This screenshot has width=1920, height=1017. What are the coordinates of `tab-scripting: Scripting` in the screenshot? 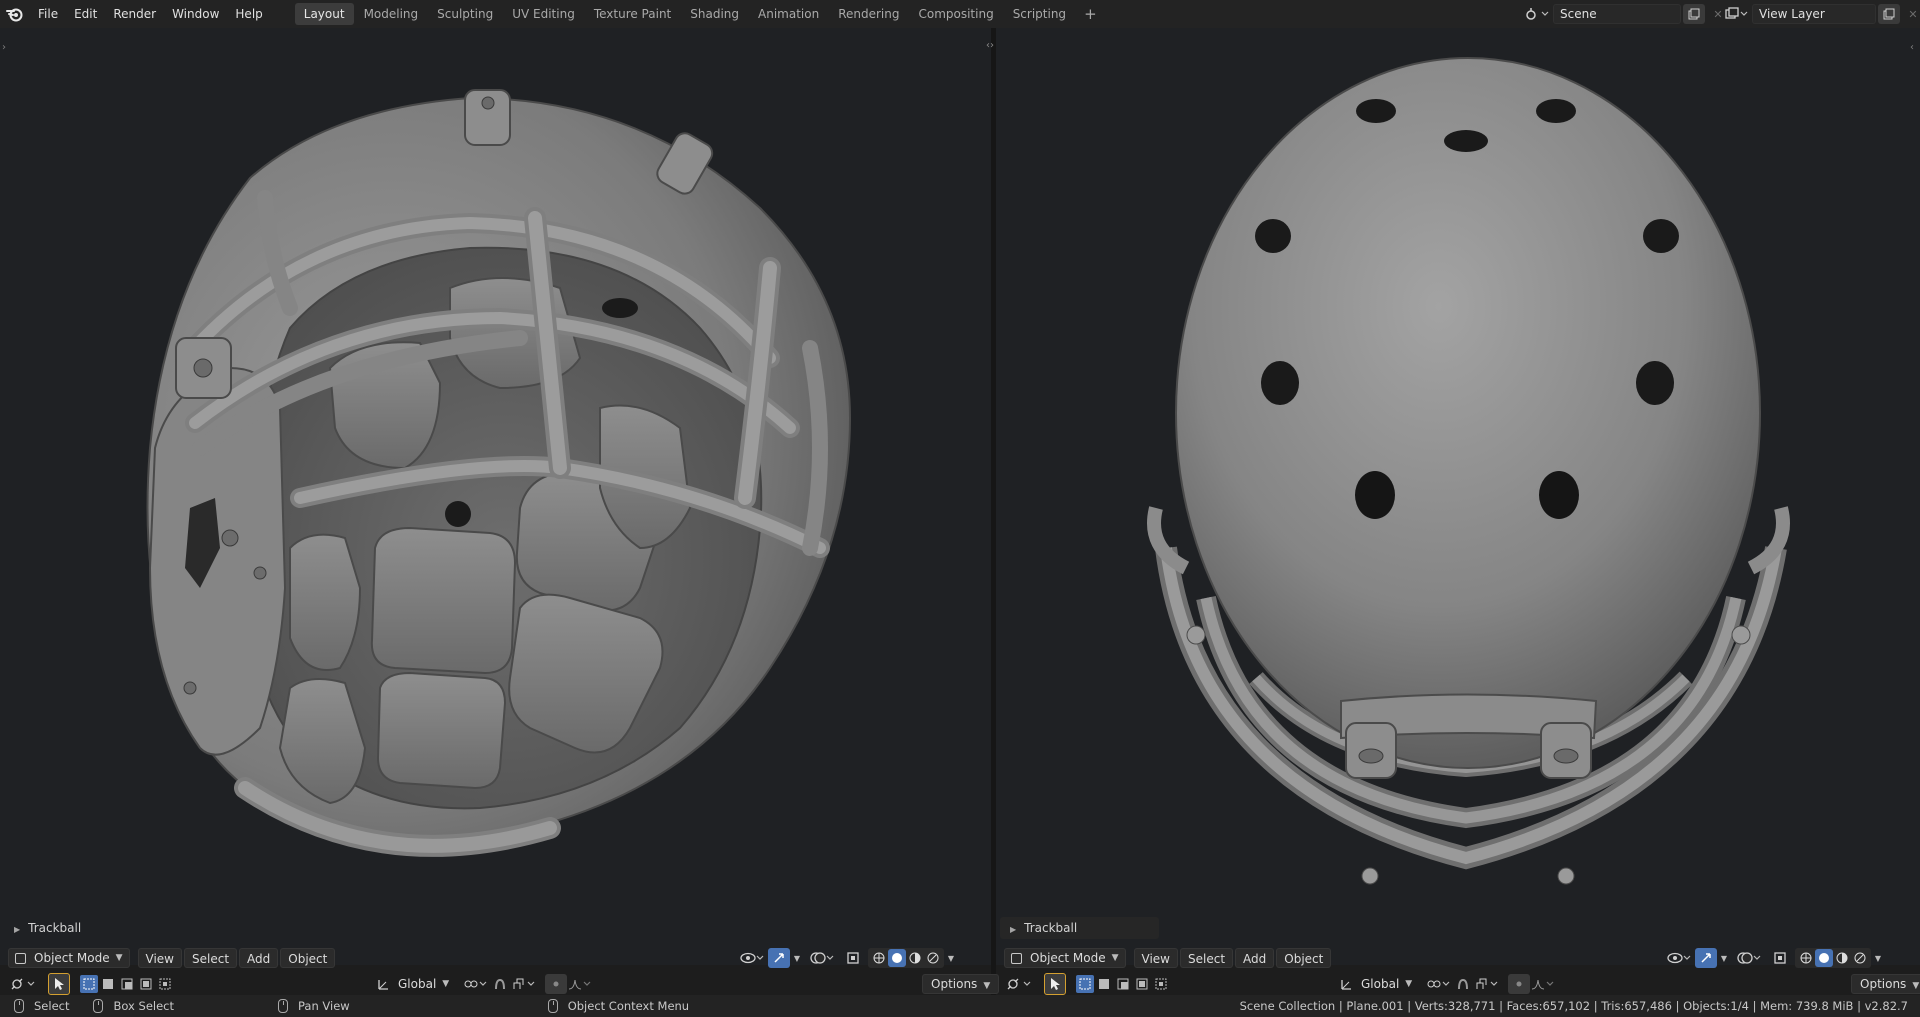 It's located at (1039, 14).